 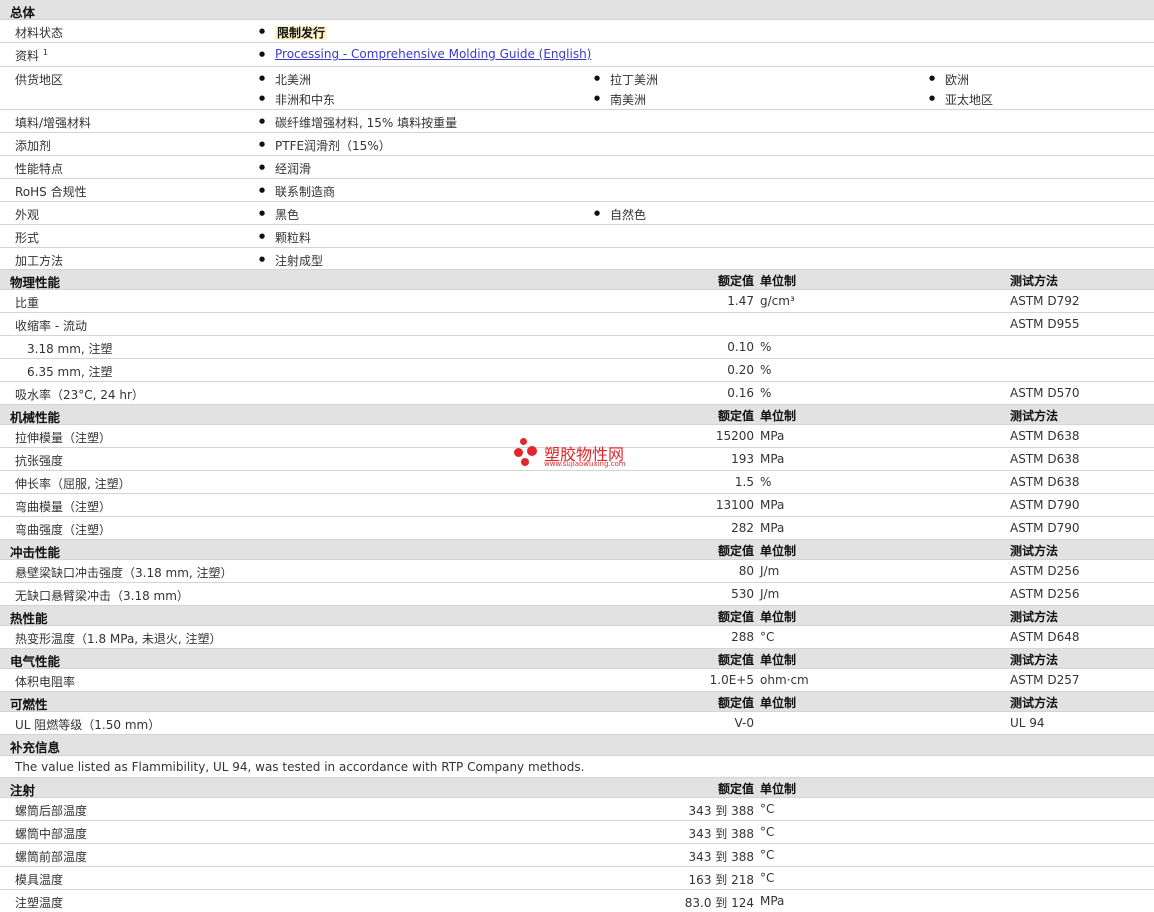 What do you see at coordinates (577, 594) in the screenshot?
I see `prop-row: 无缺口悬臂梁冲击（3.18 mm） 530 J/m ASTM D256` at bounding box center [577, 594].